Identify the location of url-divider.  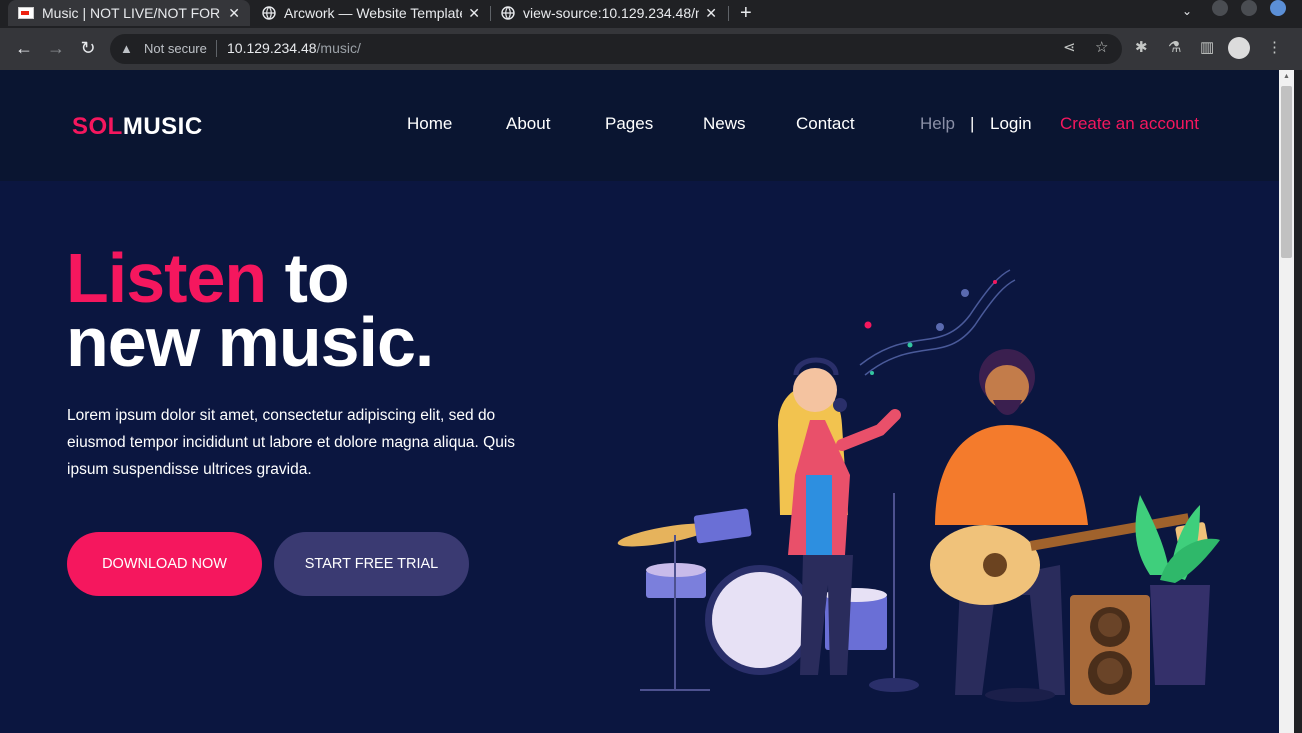
(216, 48).